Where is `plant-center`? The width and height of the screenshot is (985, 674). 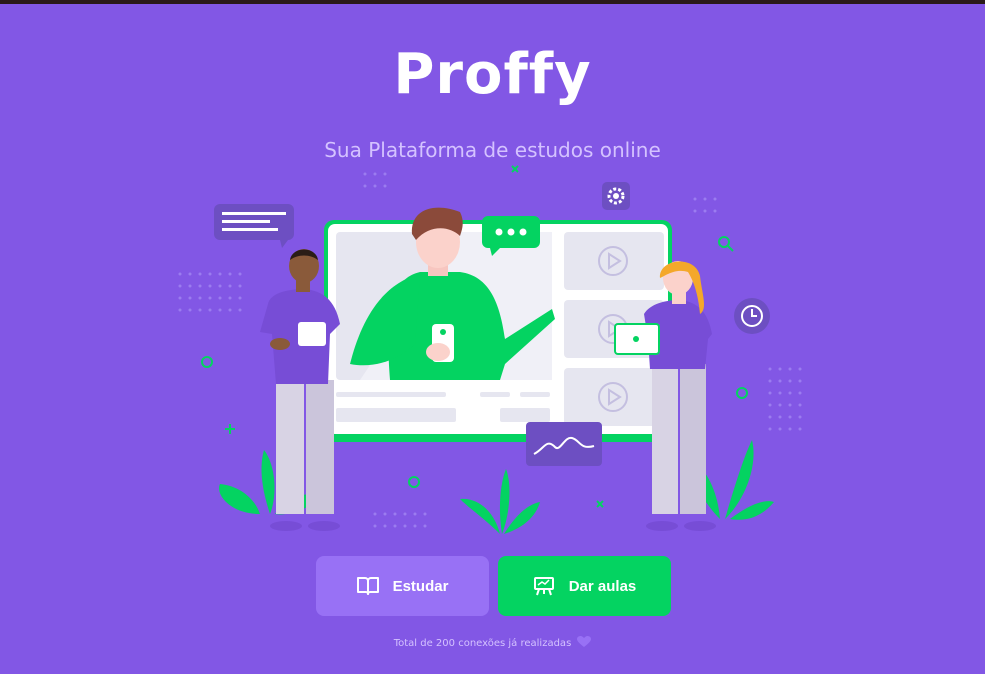 plant-center is located at coordinates (500, 501).